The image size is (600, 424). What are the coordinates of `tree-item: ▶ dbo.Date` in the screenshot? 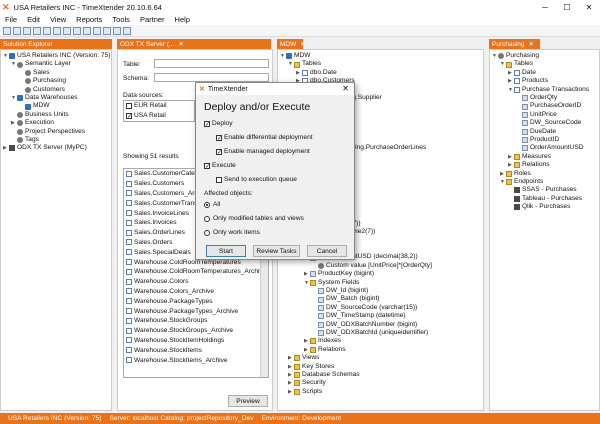 It's located at (380, 73).